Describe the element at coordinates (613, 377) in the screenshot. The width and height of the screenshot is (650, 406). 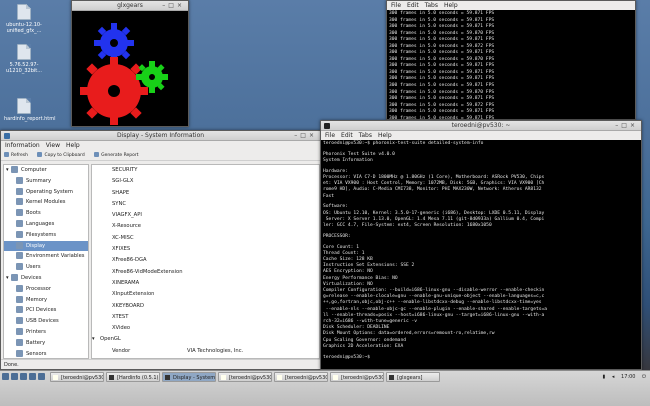
I see `volume-icon: ◂` at that location.